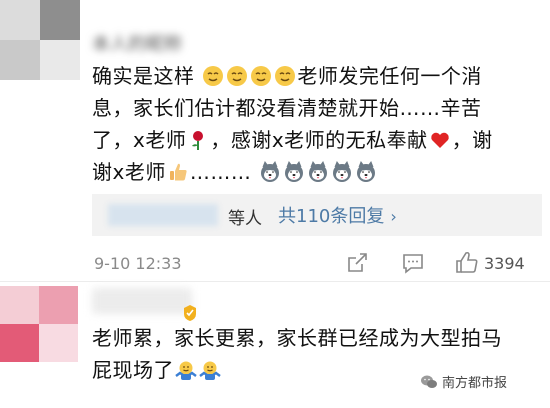 This screenshot has width=550, height=408. Describe the element at coordinates (142, 301) in the screenshot. I see `username` at that location.